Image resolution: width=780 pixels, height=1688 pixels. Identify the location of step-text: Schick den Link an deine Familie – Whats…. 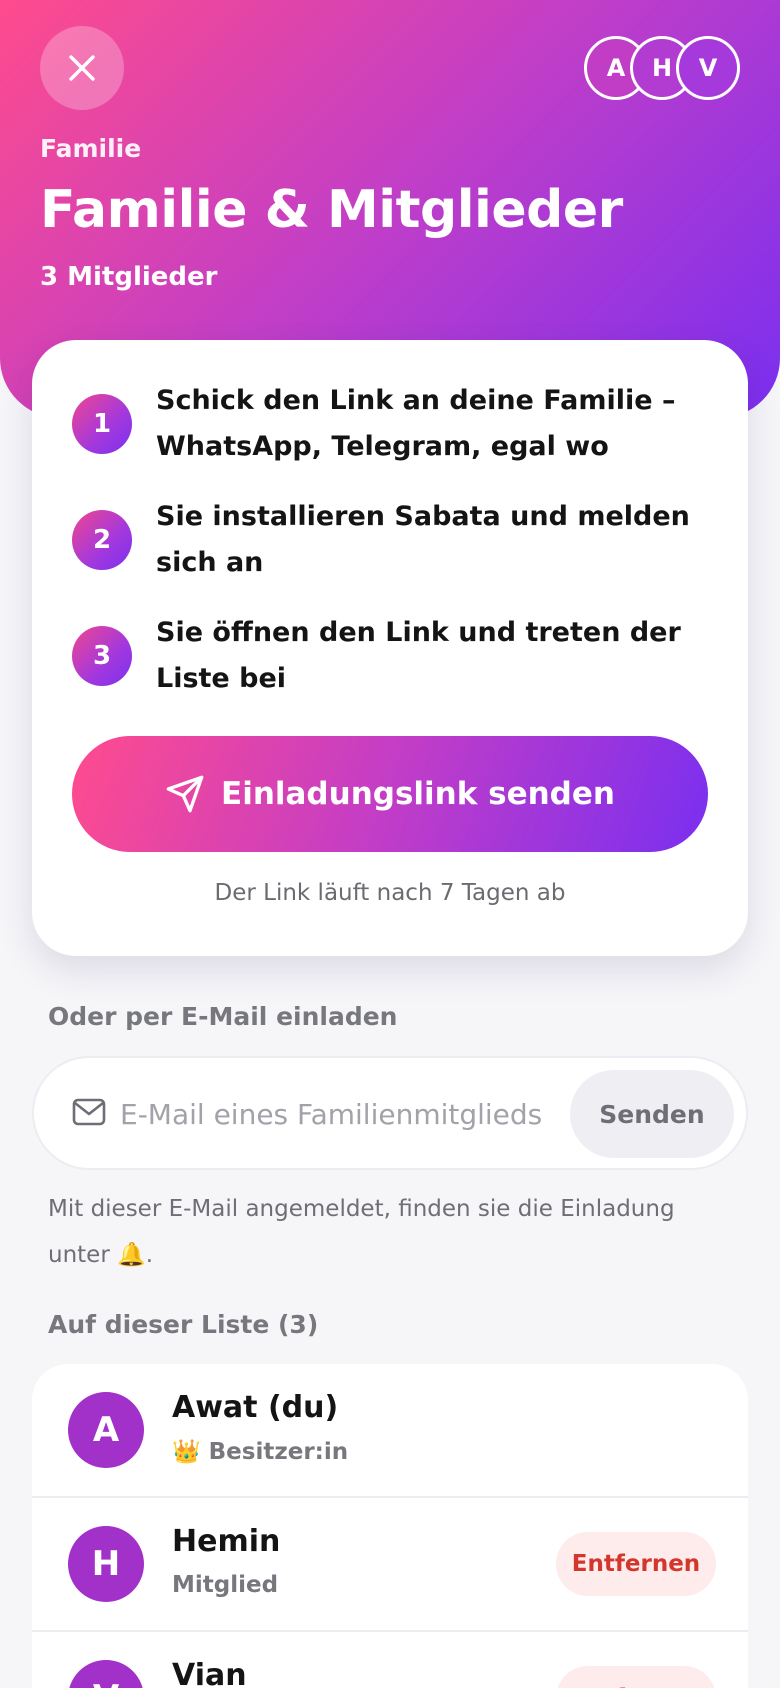
(416, 423).